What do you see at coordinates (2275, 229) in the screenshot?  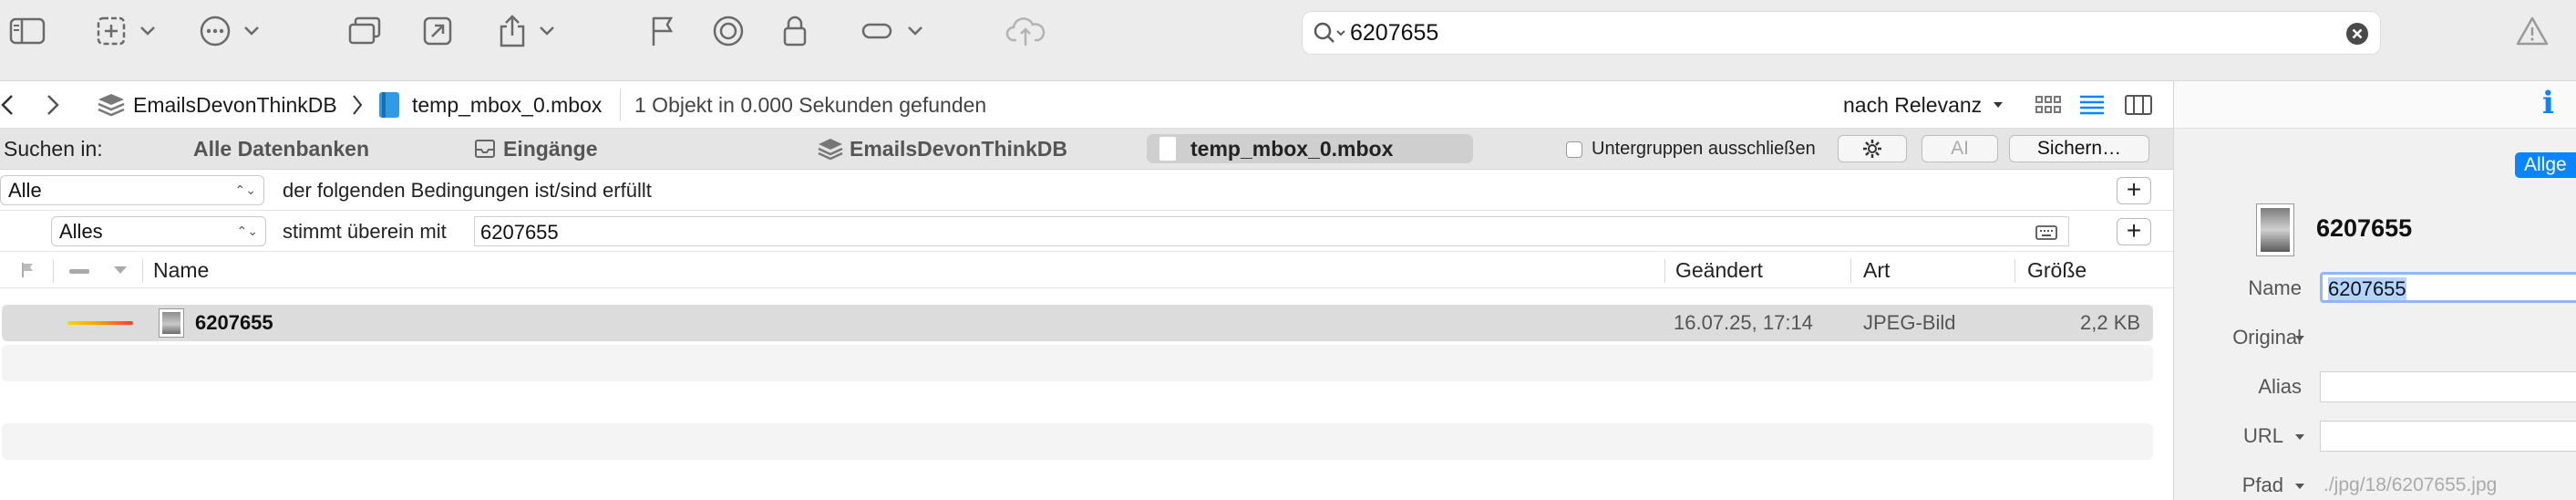 I see `image-preview-thumbnail` at bounding box center [2275, 229].